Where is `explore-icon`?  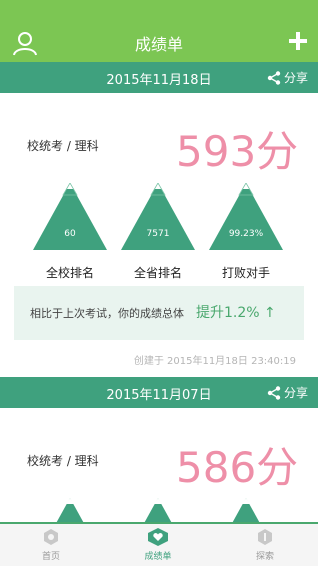
explore-icon is located at coordinates (265, 537).